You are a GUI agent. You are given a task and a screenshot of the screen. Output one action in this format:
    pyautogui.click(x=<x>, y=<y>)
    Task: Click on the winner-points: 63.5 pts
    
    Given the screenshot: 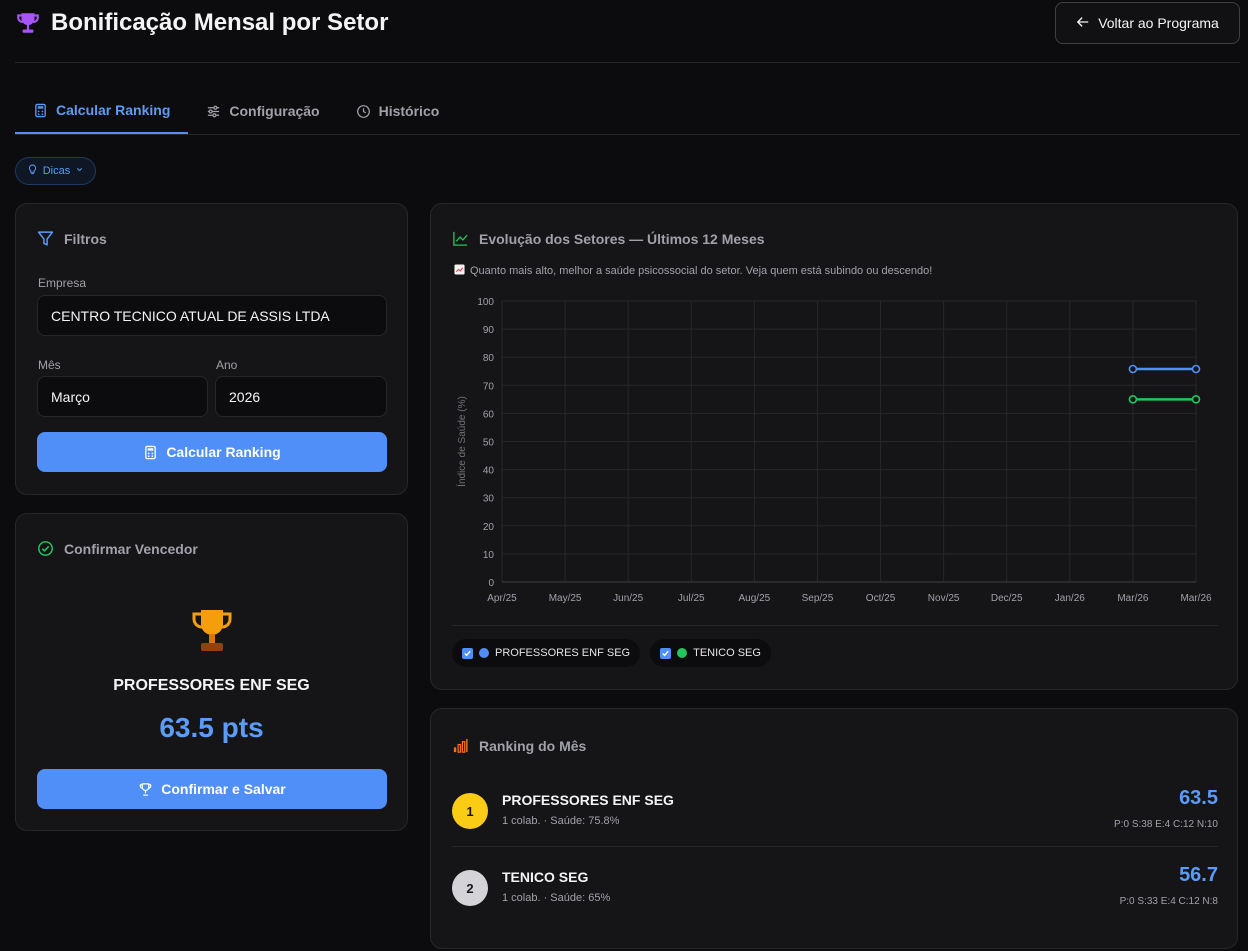 What is the action you would take?
    pyautogui.click(x=211, y=727)
    